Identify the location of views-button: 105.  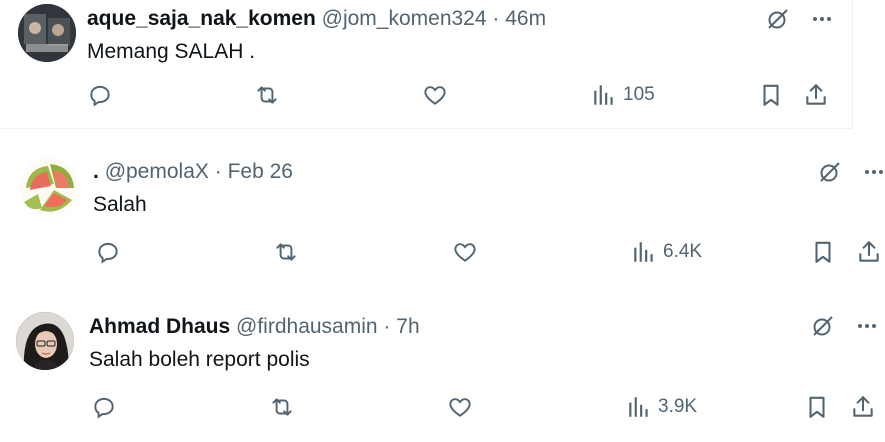
(623, 95).